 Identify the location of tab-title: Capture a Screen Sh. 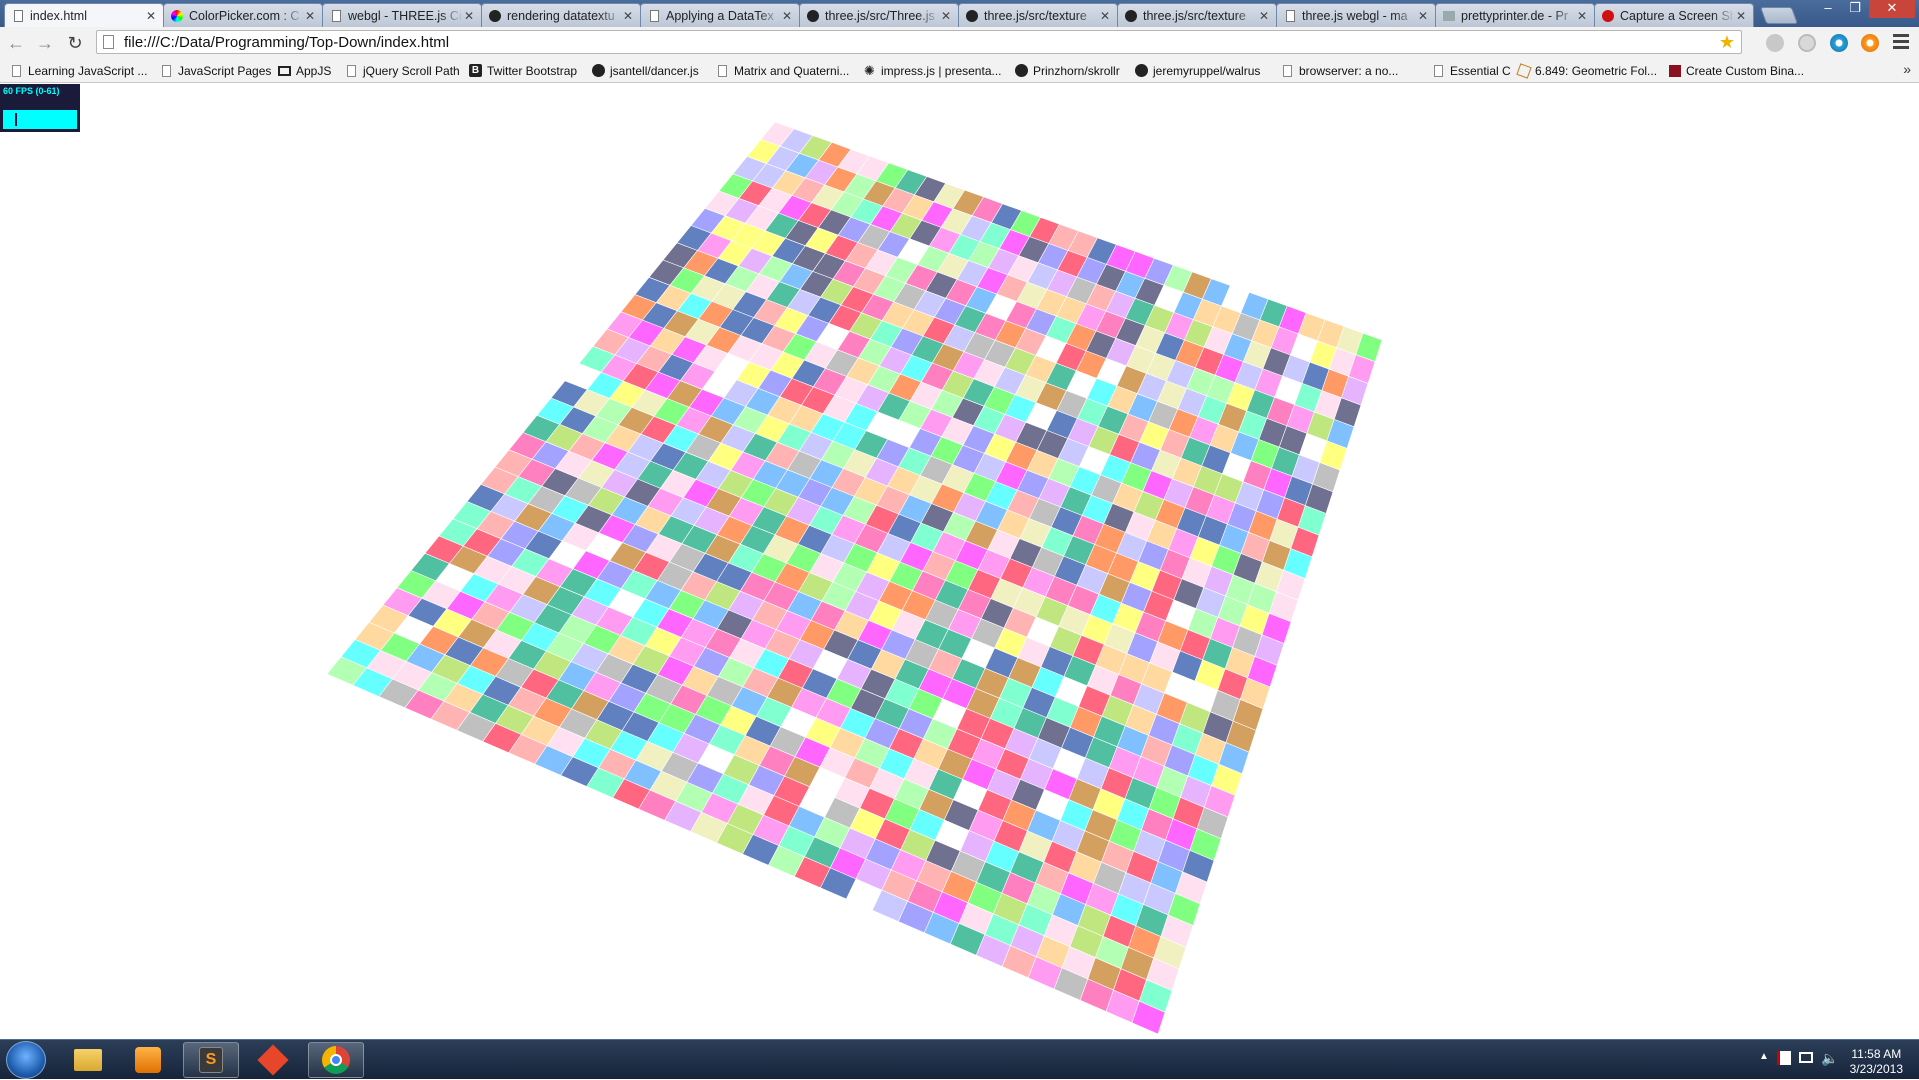
(1677, 15).